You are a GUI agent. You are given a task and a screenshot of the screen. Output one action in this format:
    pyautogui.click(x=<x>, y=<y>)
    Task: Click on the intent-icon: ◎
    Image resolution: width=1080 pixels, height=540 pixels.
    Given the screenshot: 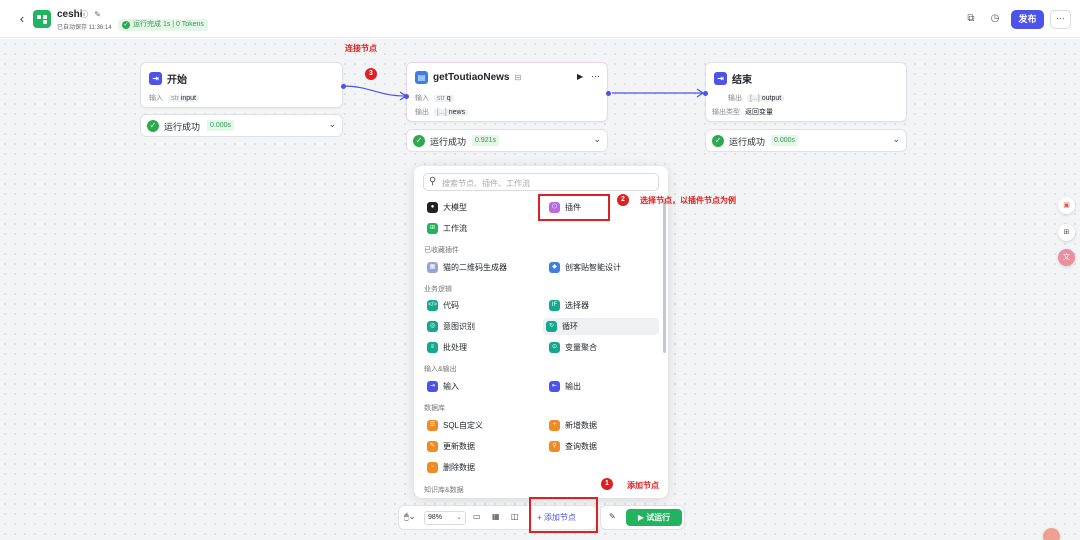 What is the action you would take?
    pyautogui.click(x=432, y=326)
    